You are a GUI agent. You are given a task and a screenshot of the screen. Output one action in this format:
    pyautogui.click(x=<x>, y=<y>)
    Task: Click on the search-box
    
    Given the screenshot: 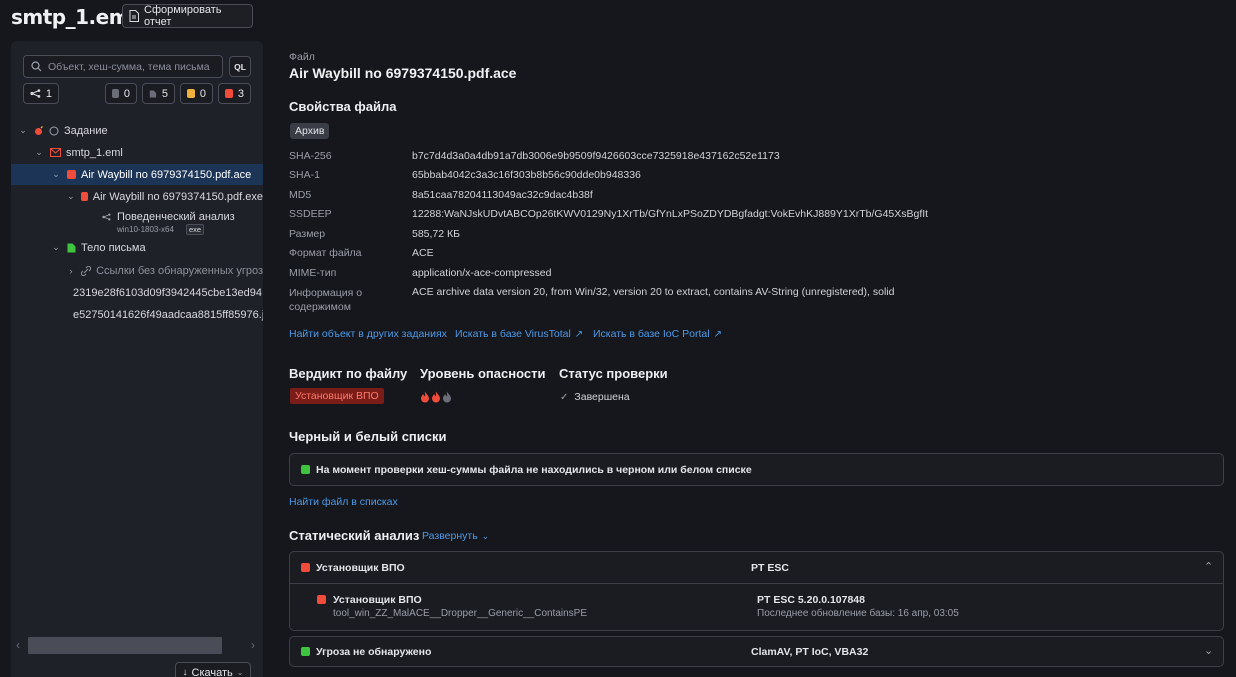 What is the action you would take?
    pyautogui.click(x=123, y=66)
    